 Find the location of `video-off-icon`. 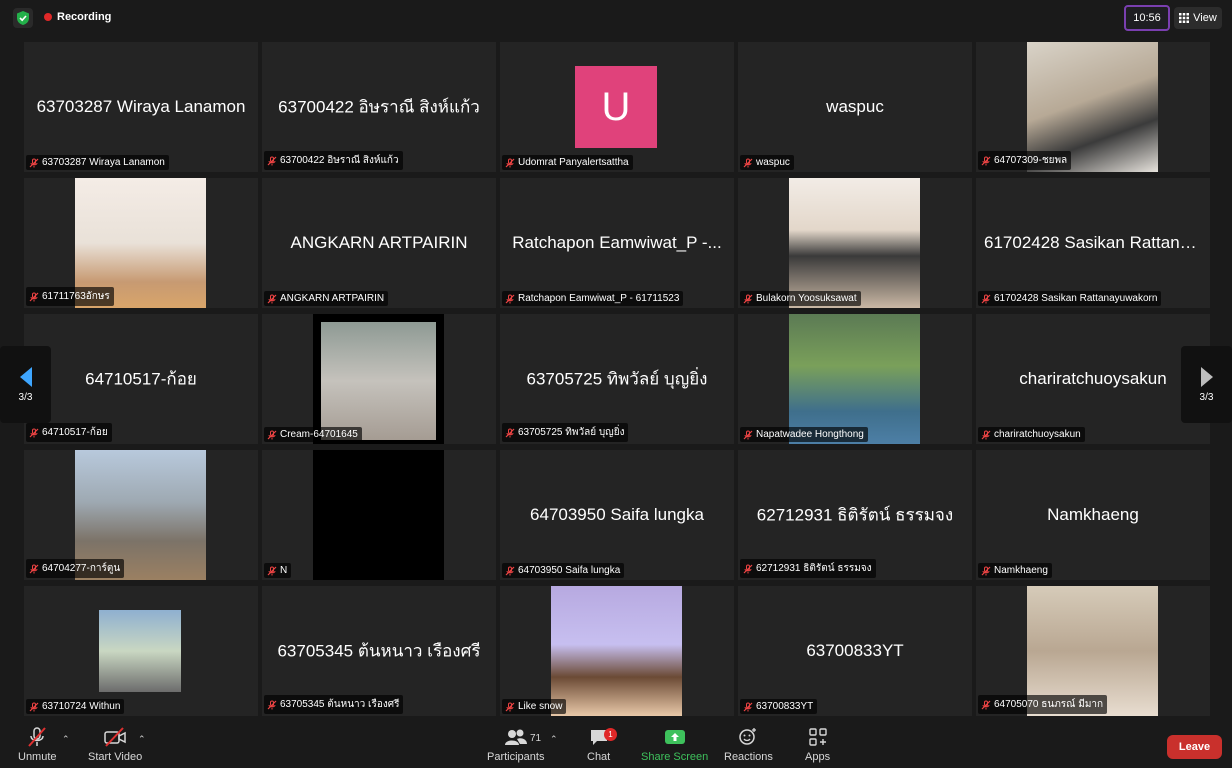

video-off-icon is located at coordinates (115, 737).